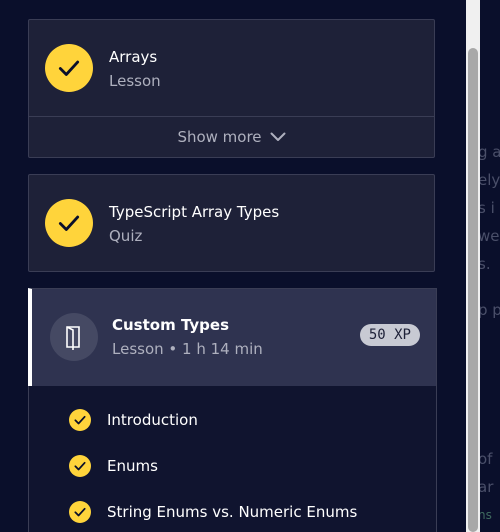 The width and height of the screenshot is (500, 532). I want to click on card-title: TypeScript Array Types, so click(194, 212).